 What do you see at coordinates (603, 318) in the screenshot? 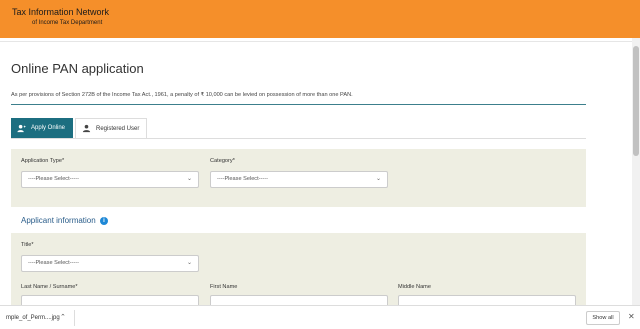
I see `show-all-button: Show all` at bounding box center [603, 318].